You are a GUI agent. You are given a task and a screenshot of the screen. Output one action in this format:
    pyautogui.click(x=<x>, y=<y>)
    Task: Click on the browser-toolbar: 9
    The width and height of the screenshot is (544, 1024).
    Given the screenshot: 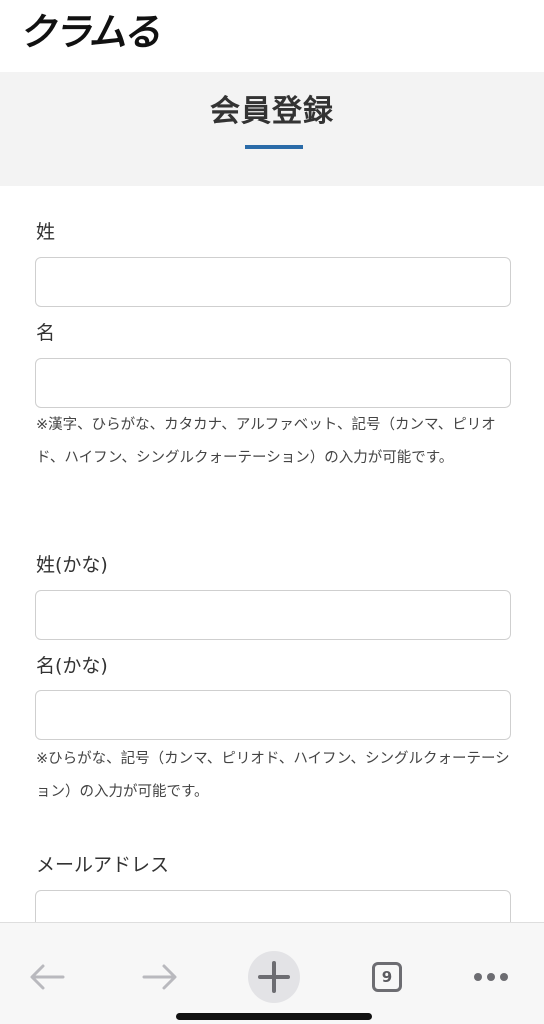 What is the action you would take?
    pyautogui.click(x=272, y=973)
    